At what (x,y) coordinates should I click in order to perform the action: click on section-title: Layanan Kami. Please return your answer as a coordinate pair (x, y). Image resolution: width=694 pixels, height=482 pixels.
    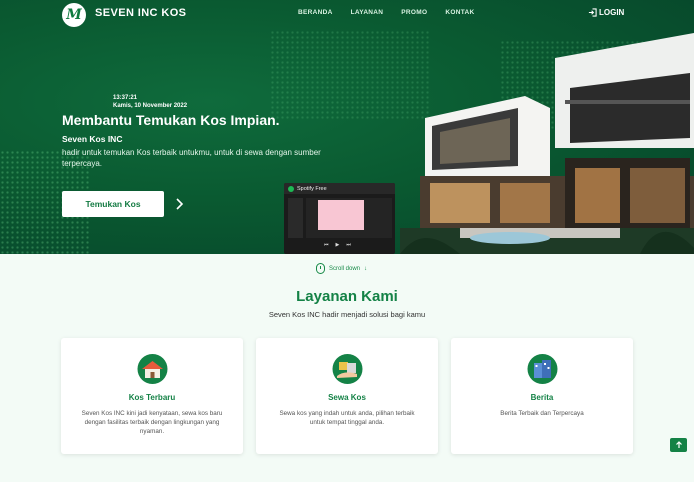
    Looking at the image, I should click on (347, 296).